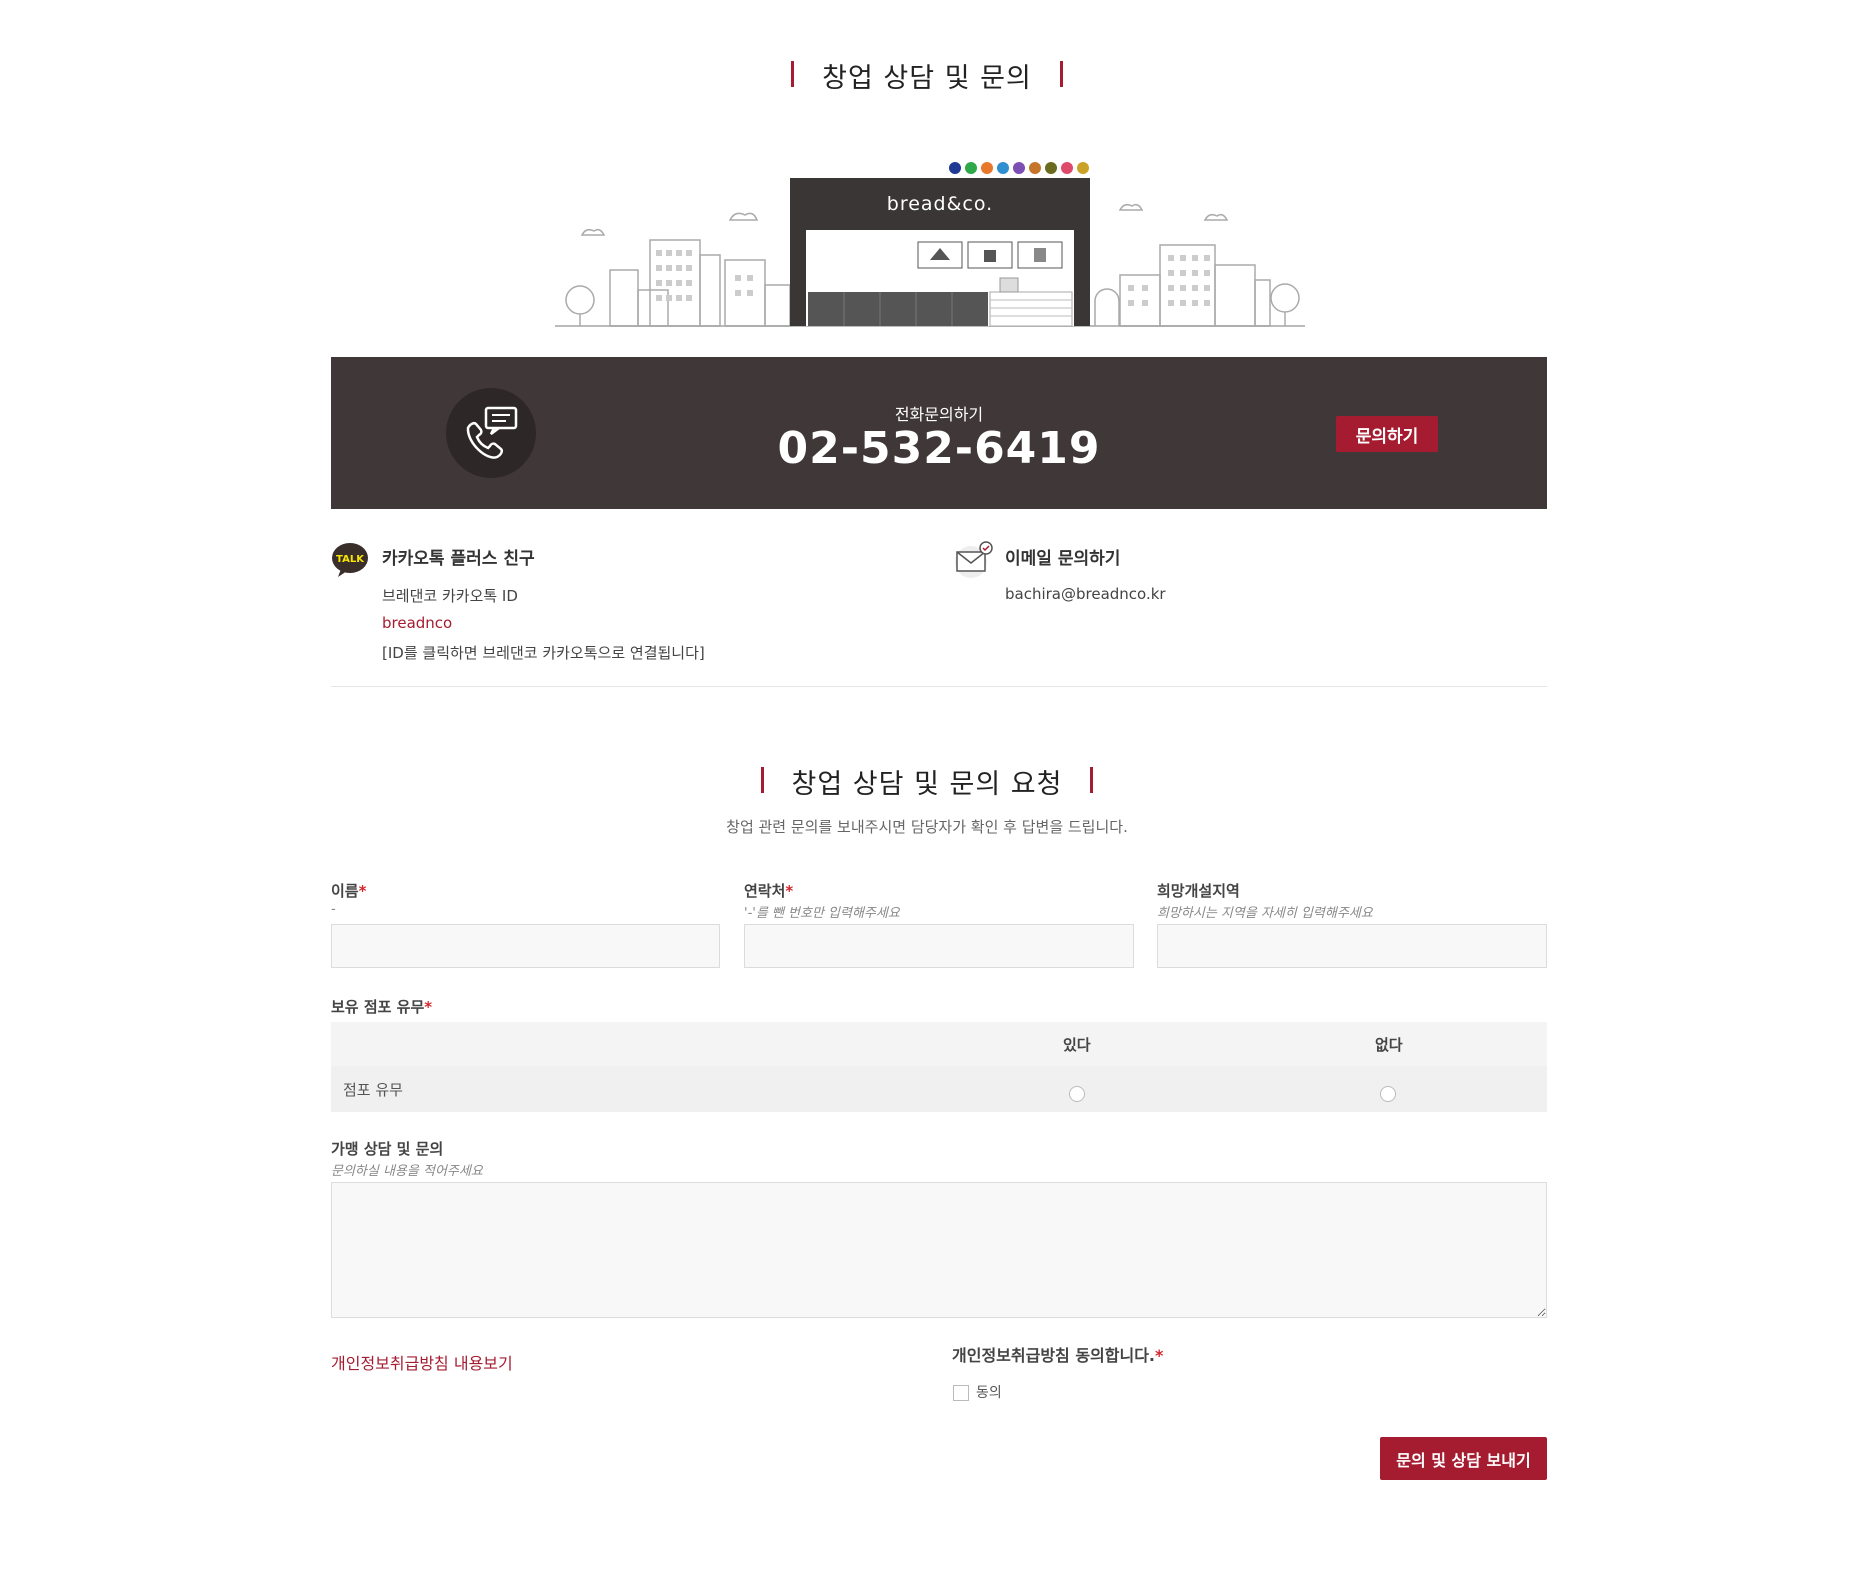 The width and height of the screenshot is (1854, 1584). Describe the element at coordinates (793, 73) in the screenshot. I see `title-bar-left` at that location.